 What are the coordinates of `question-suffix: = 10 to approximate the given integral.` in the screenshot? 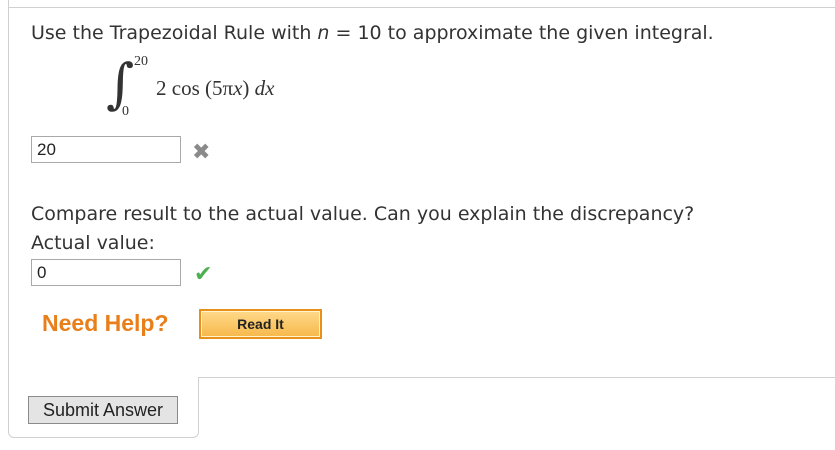 It's located at (521, 33).